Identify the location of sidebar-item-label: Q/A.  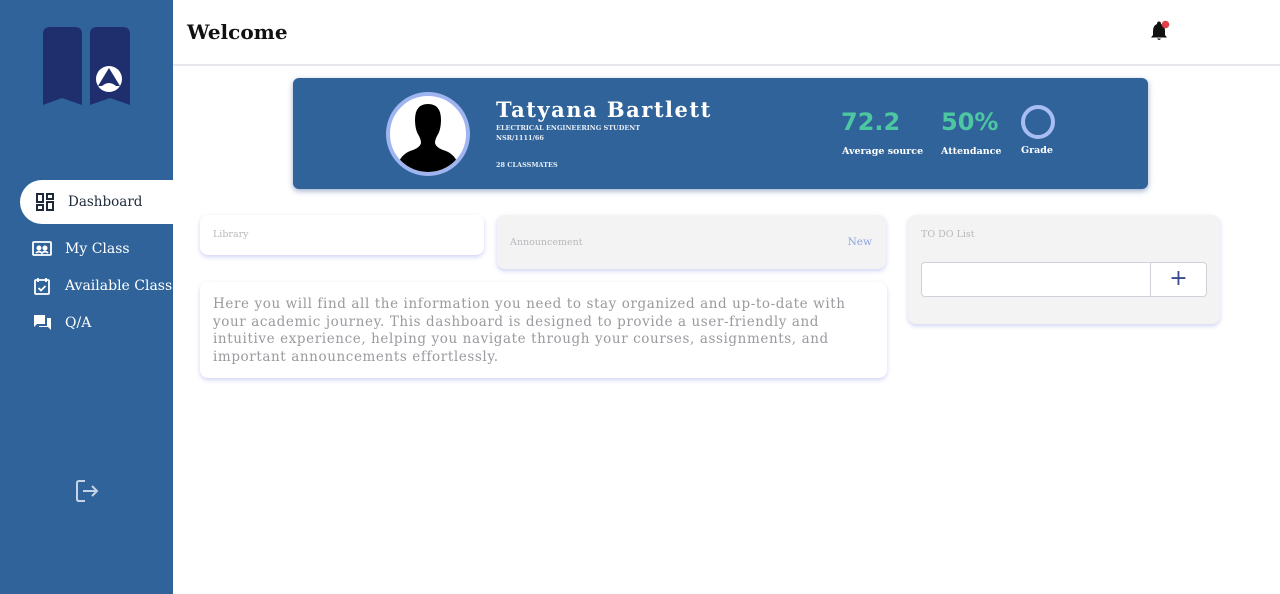
(78, 323).